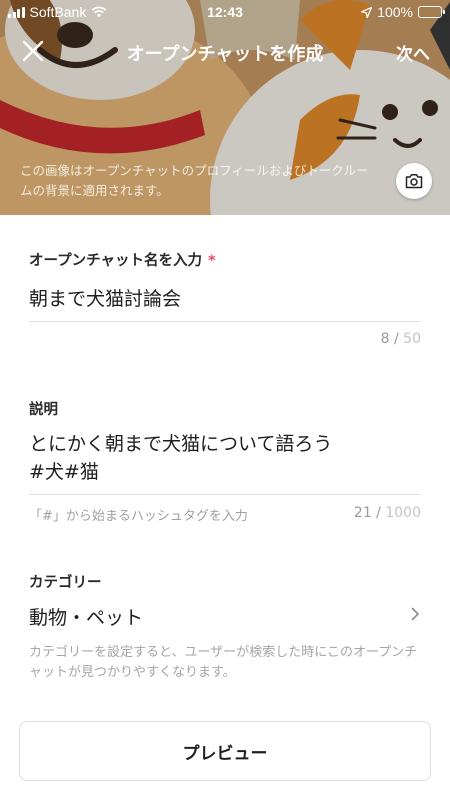  Describe the element at coordinates (225, 321) in the screenshot. I see `name-divider` at that location.